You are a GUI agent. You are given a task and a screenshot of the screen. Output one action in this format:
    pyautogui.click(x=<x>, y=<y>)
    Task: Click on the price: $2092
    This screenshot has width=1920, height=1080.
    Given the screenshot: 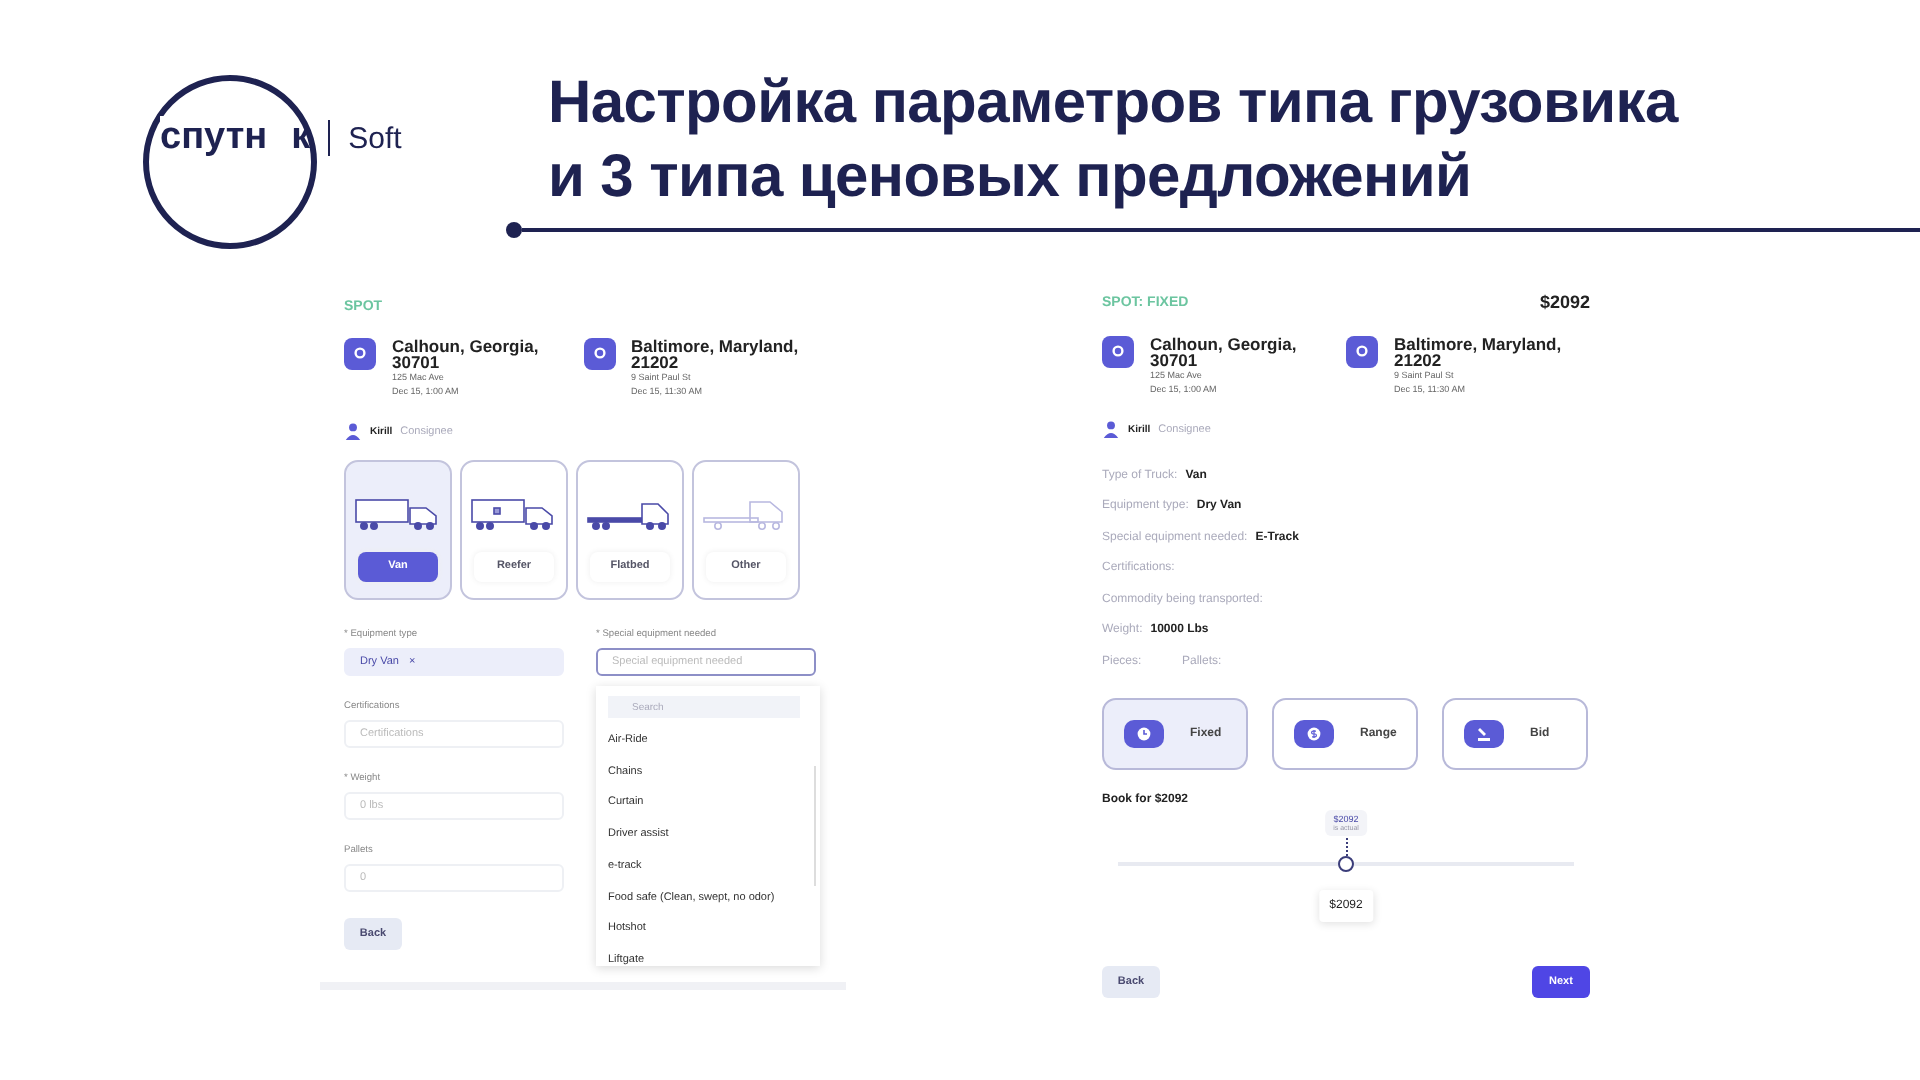 What is the action you would take?
    pyautogui.click(x=1564, y=302)
    